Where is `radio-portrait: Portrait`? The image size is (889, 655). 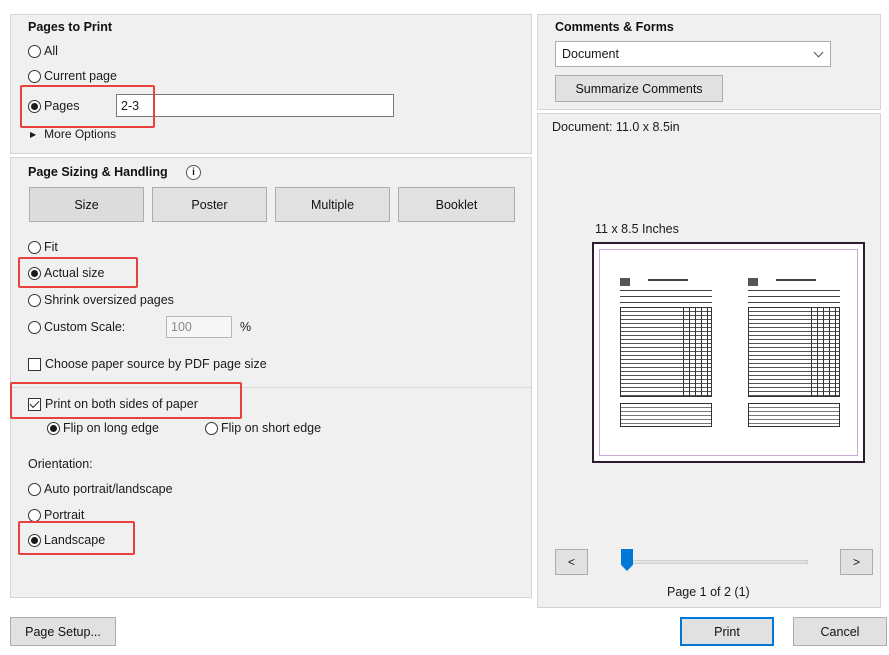
radio-portrait: Portrait is located at coordinates (56, 515).